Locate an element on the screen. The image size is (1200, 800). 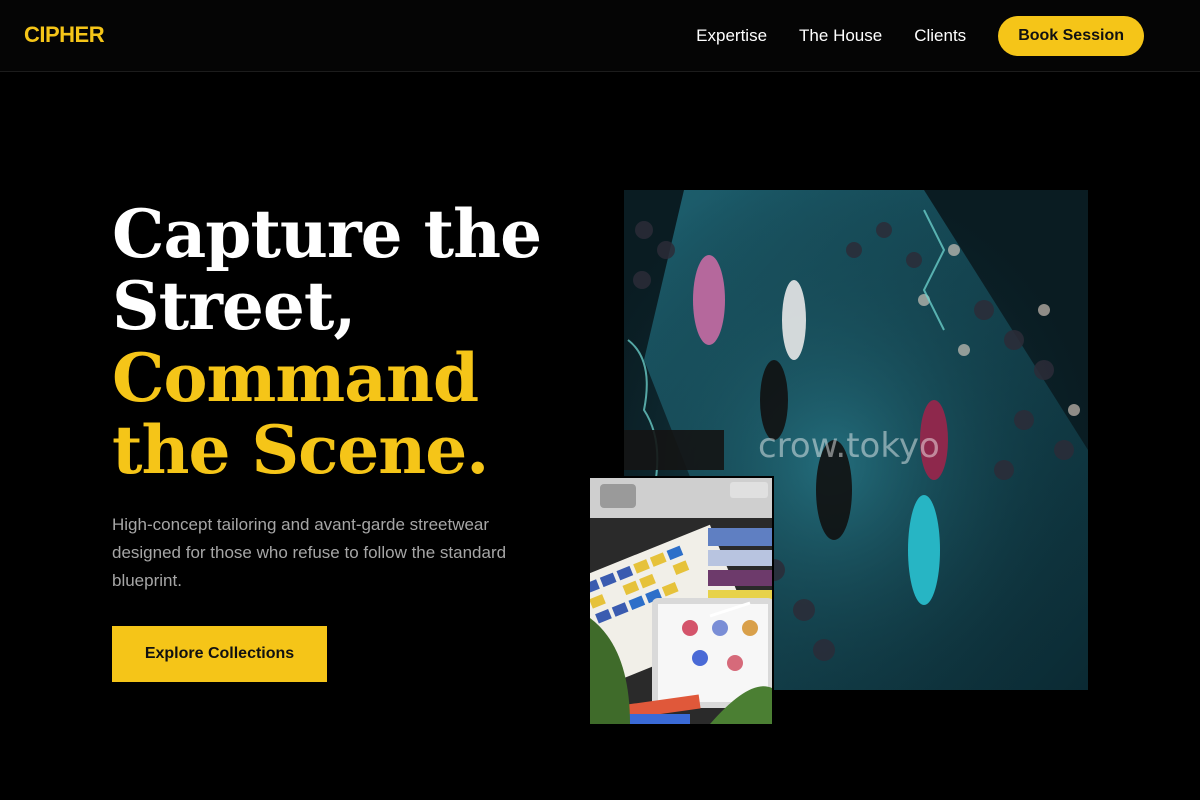
hero-headline-line-1: Capture the is located at coordinates (327, 234).